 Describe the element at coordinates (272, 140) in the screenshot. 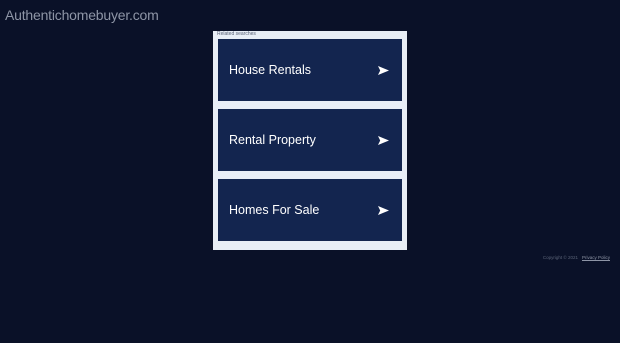

I see `related-search-label: Rental Property` at that location.